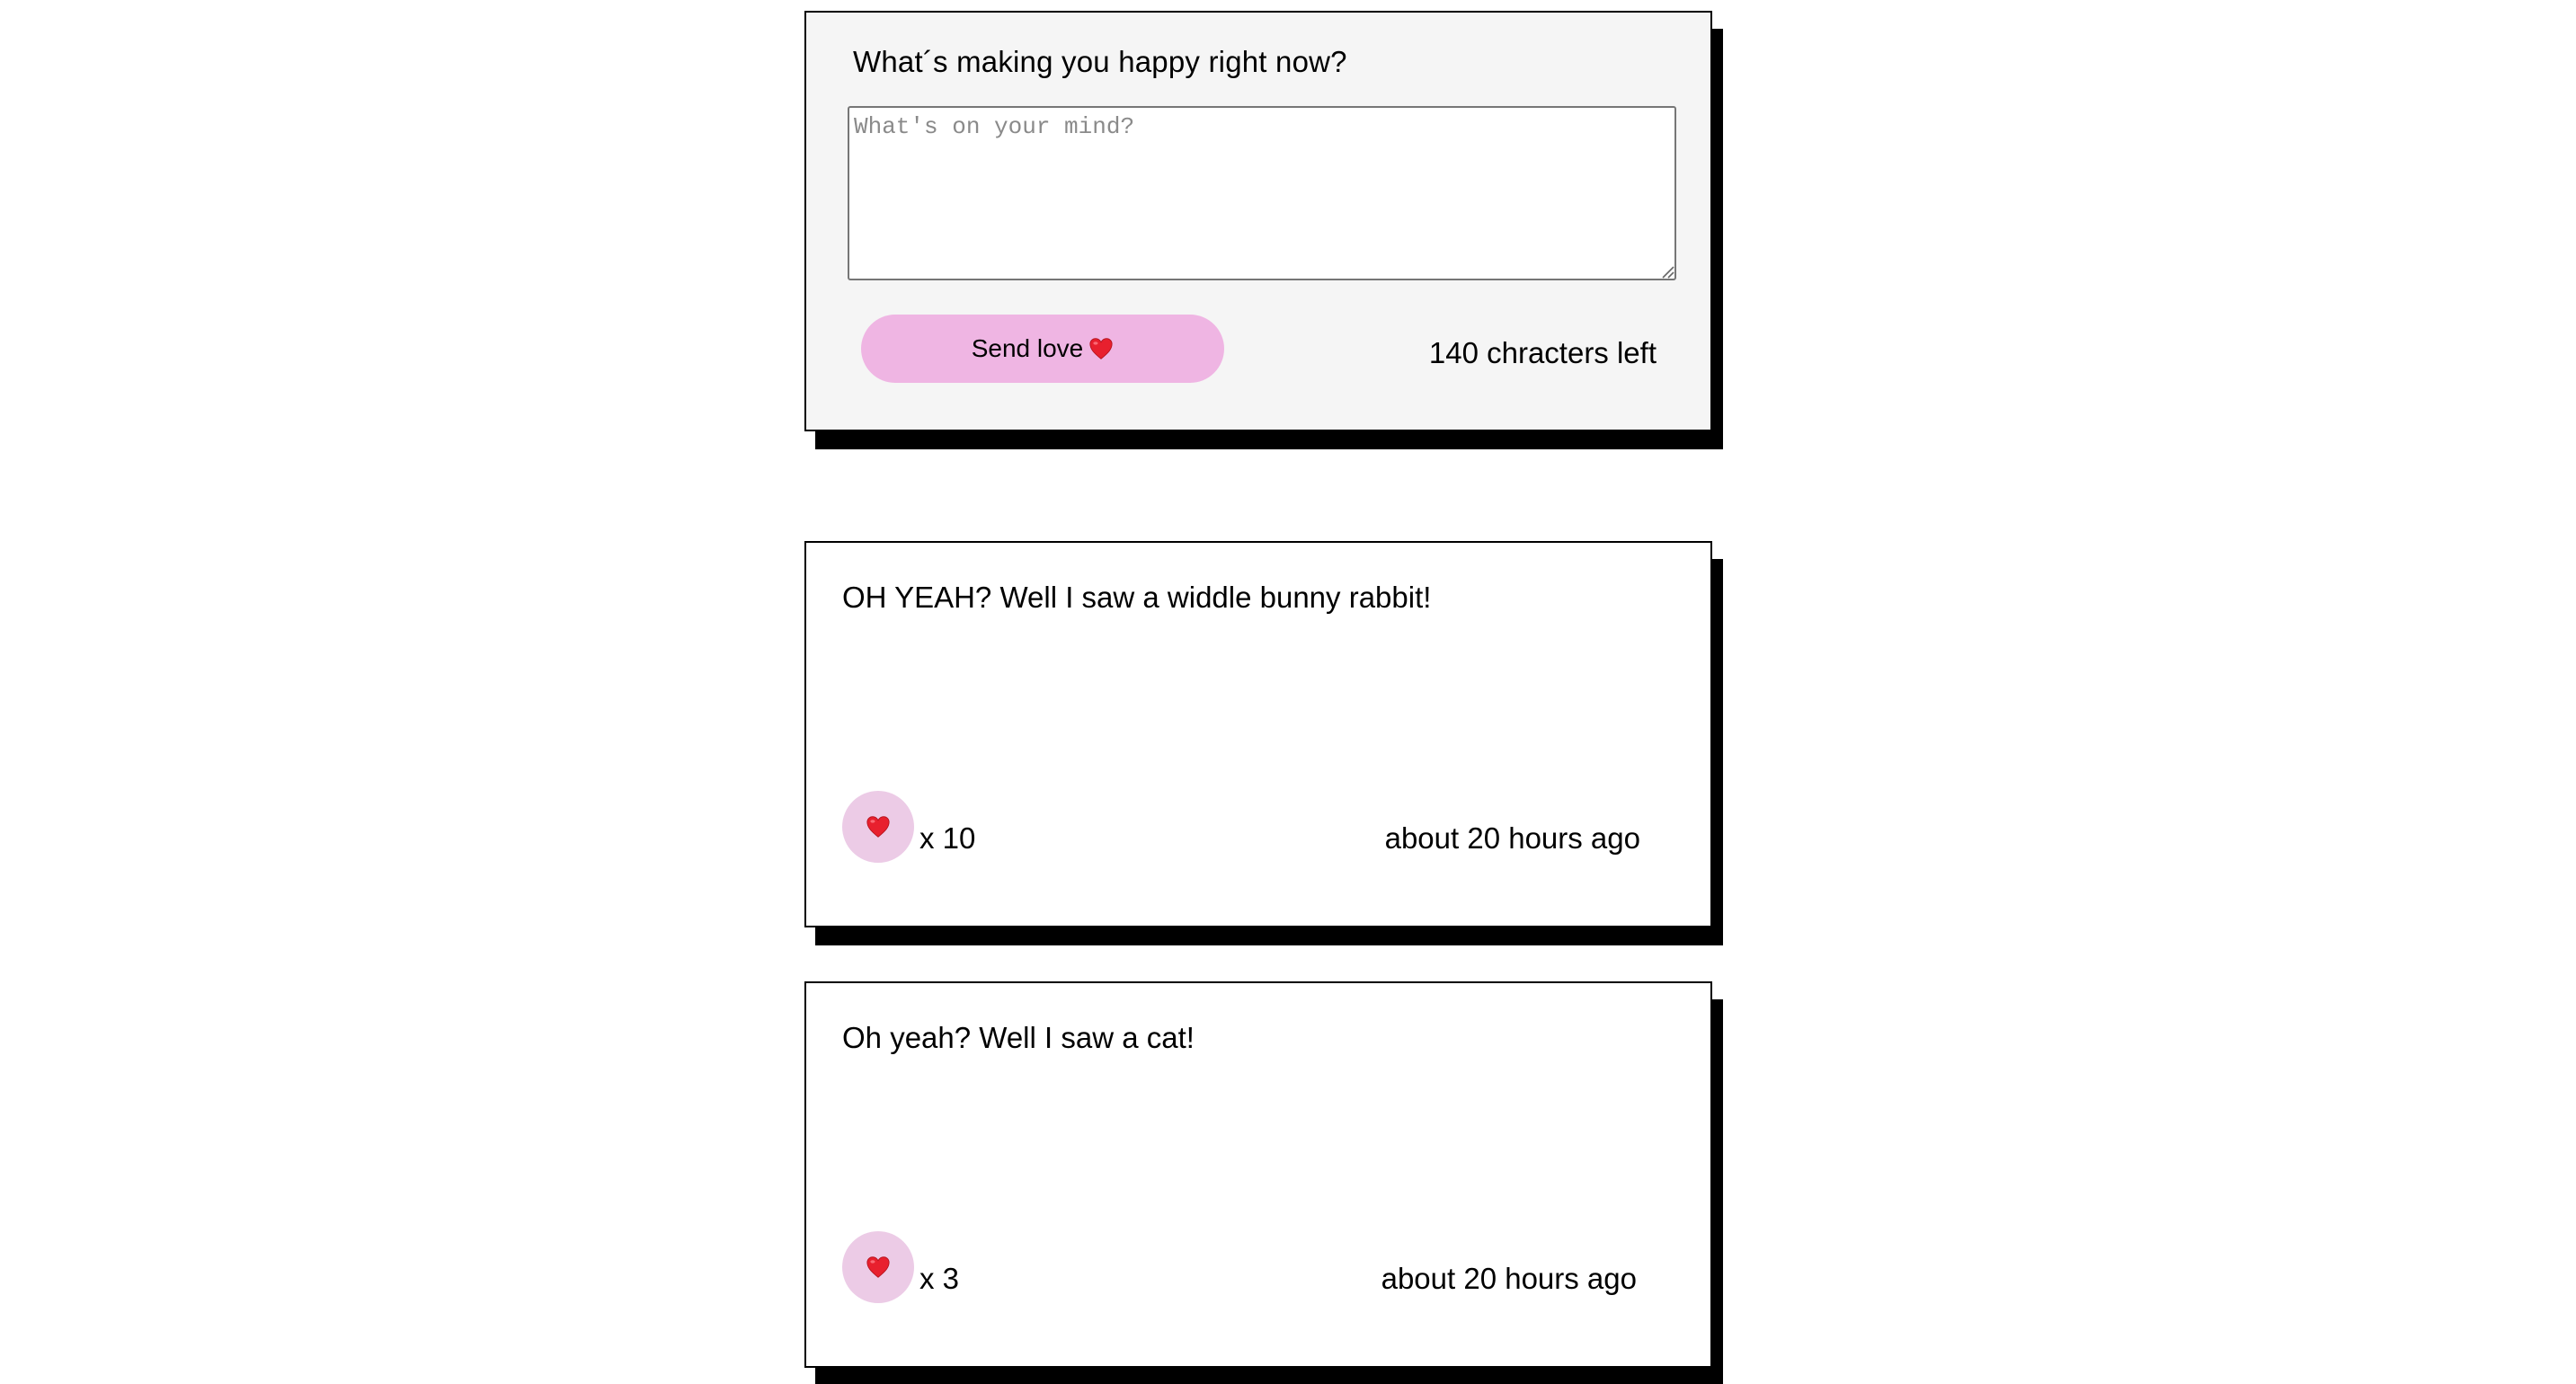  Describe the element at coordinates (1667, 271) in the screenshot. I see `resize-handle` at that location.